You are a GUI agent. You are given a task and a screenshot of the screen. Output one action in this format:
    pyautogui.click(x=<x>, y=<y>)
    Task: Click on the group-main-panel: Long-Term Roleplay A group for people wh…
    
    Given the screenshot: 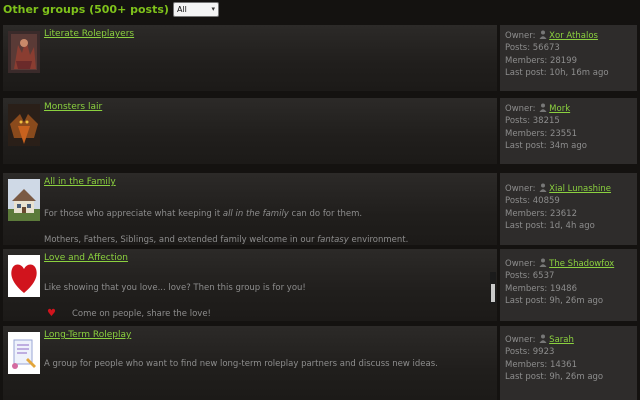 What is the action you would take?
    pyautogui.click(x=250, y=363)
    